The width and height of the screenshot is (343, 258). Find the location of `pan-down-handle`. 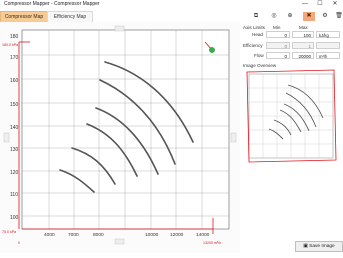

pan-down-handle is located at coordinates (119, 241).